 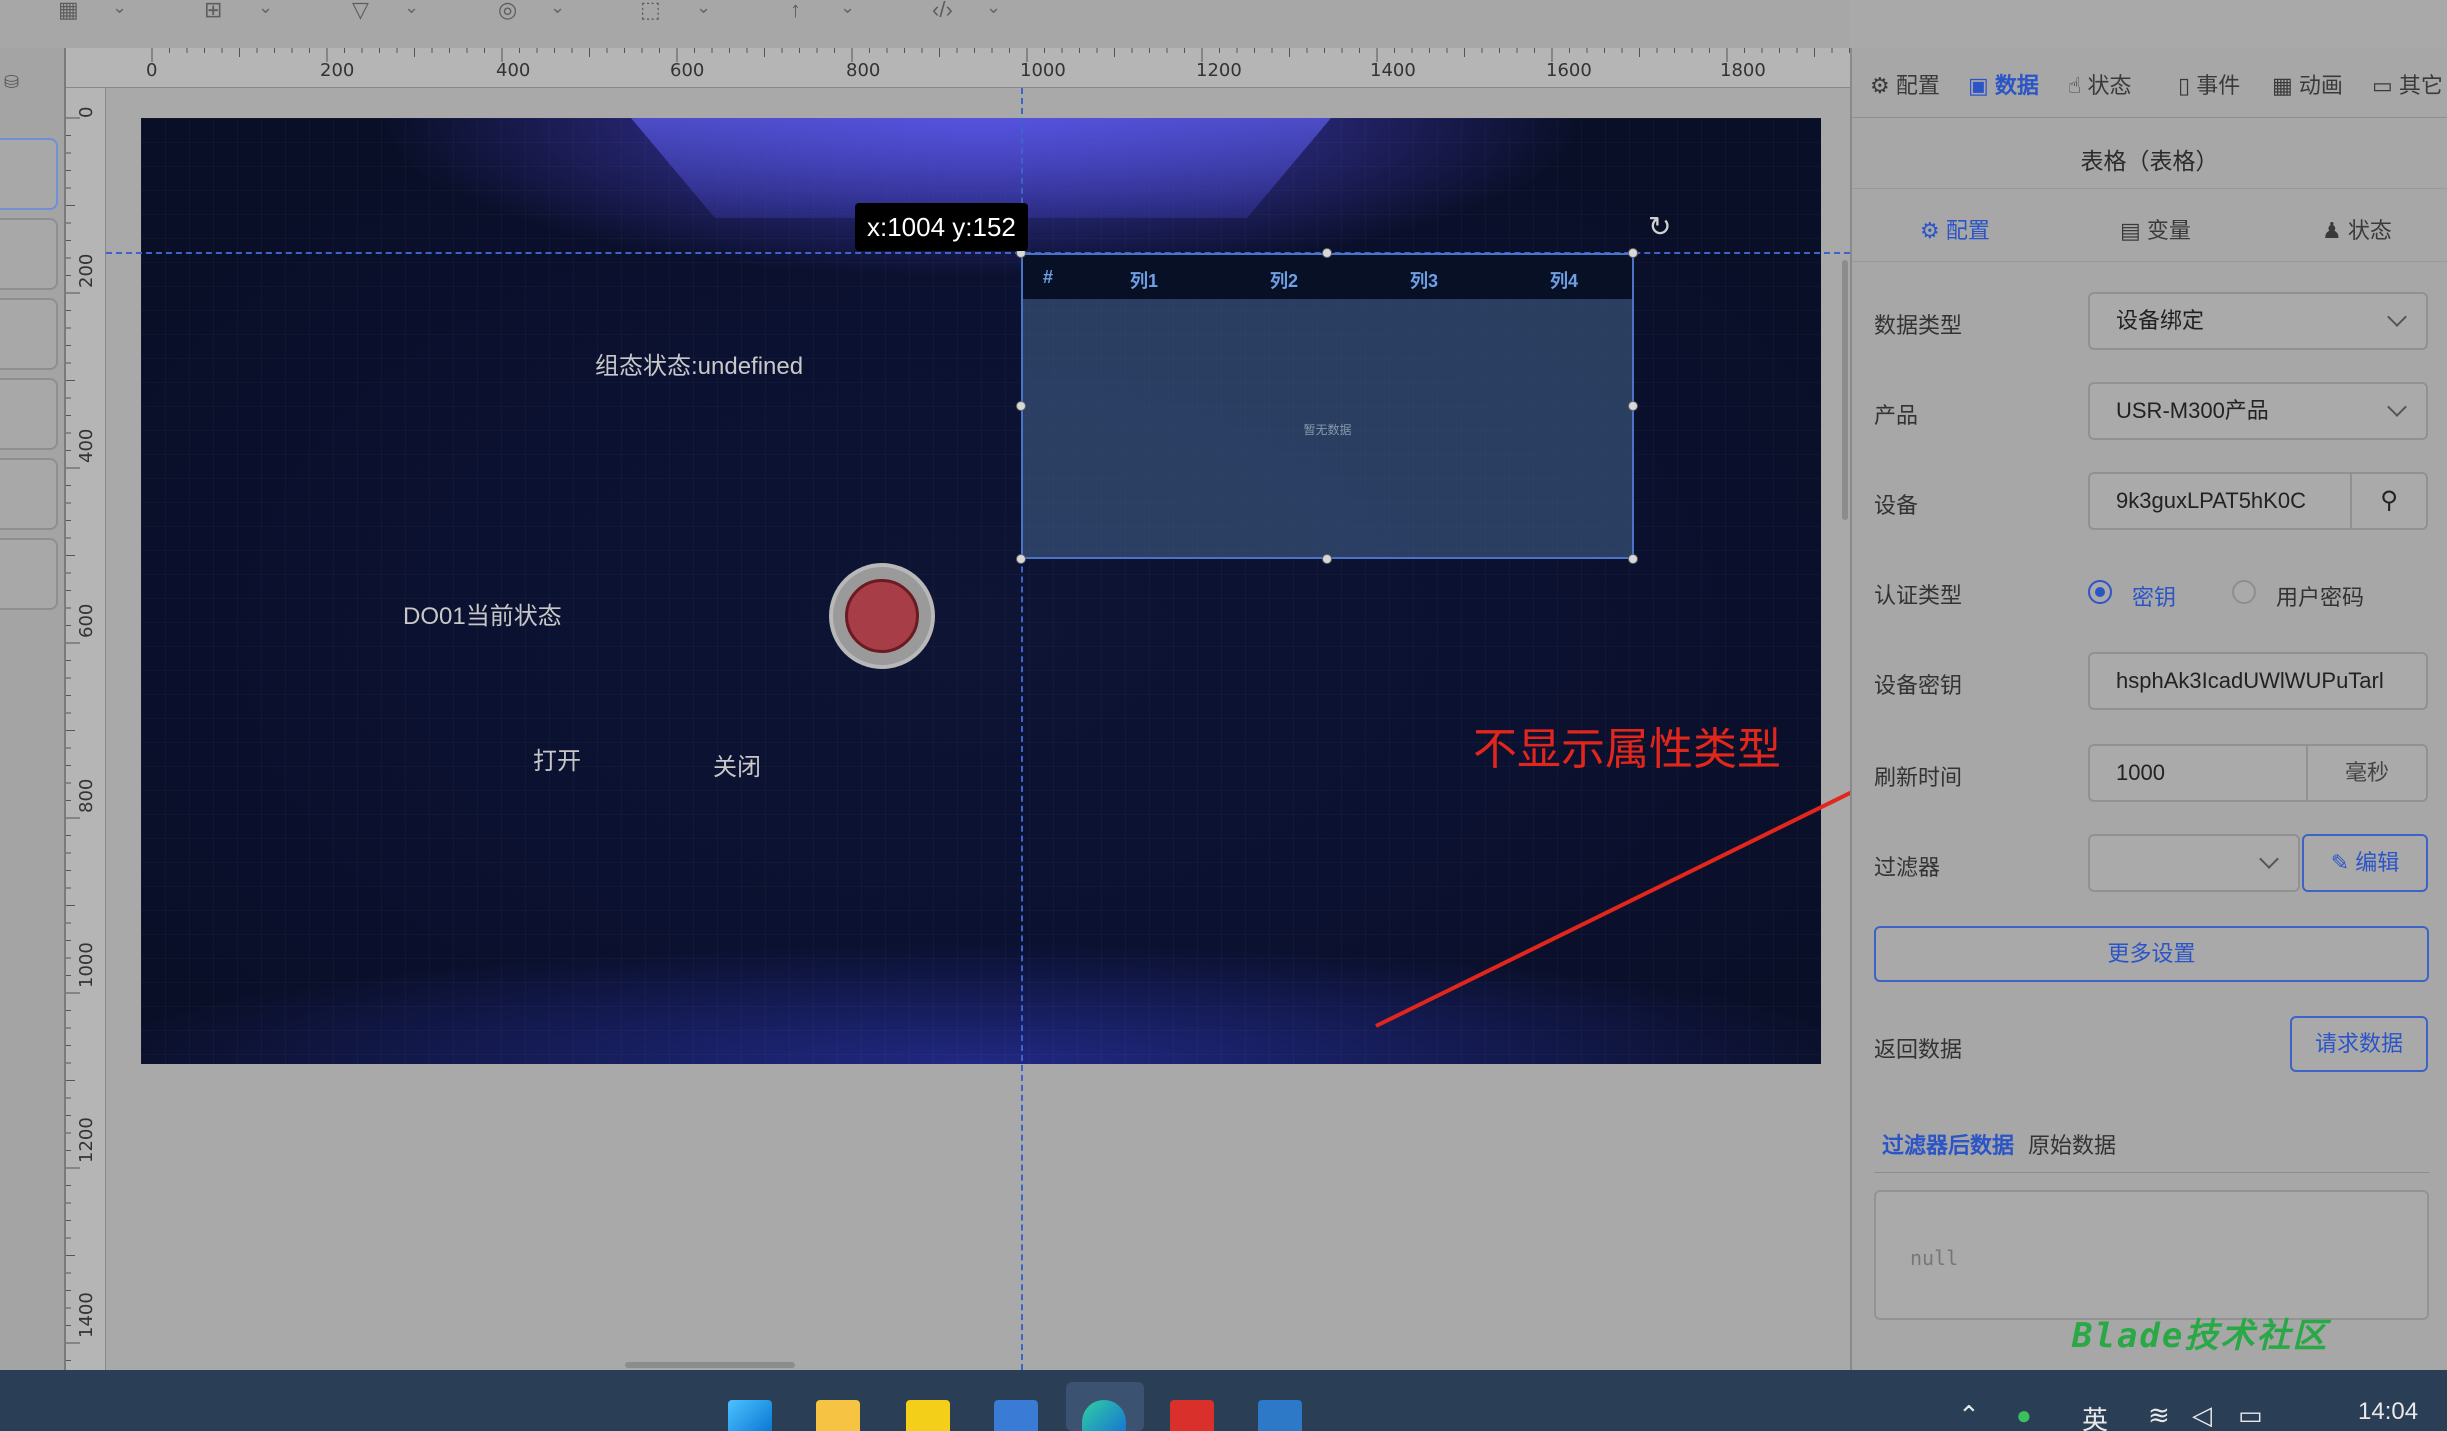 What do you see at coordinates (1905, 84) in the screenshot?
I see `tab-config: ⚙ 配置` at bounding box center [1905, 84].